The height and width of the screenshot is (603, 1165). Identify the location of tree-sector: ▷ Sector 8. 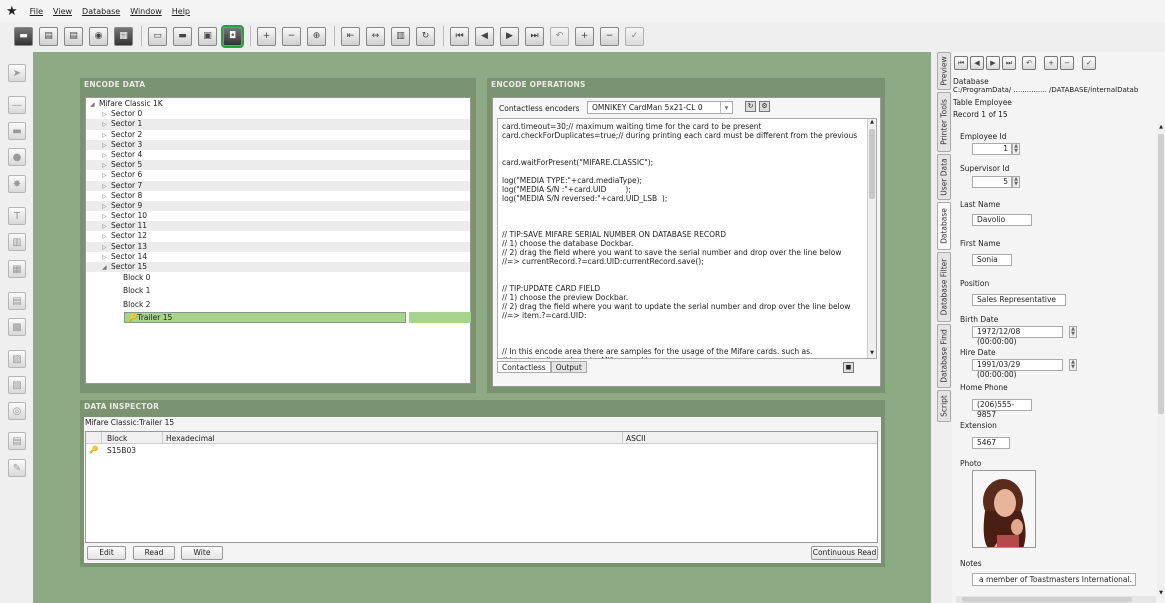
(278, 196).